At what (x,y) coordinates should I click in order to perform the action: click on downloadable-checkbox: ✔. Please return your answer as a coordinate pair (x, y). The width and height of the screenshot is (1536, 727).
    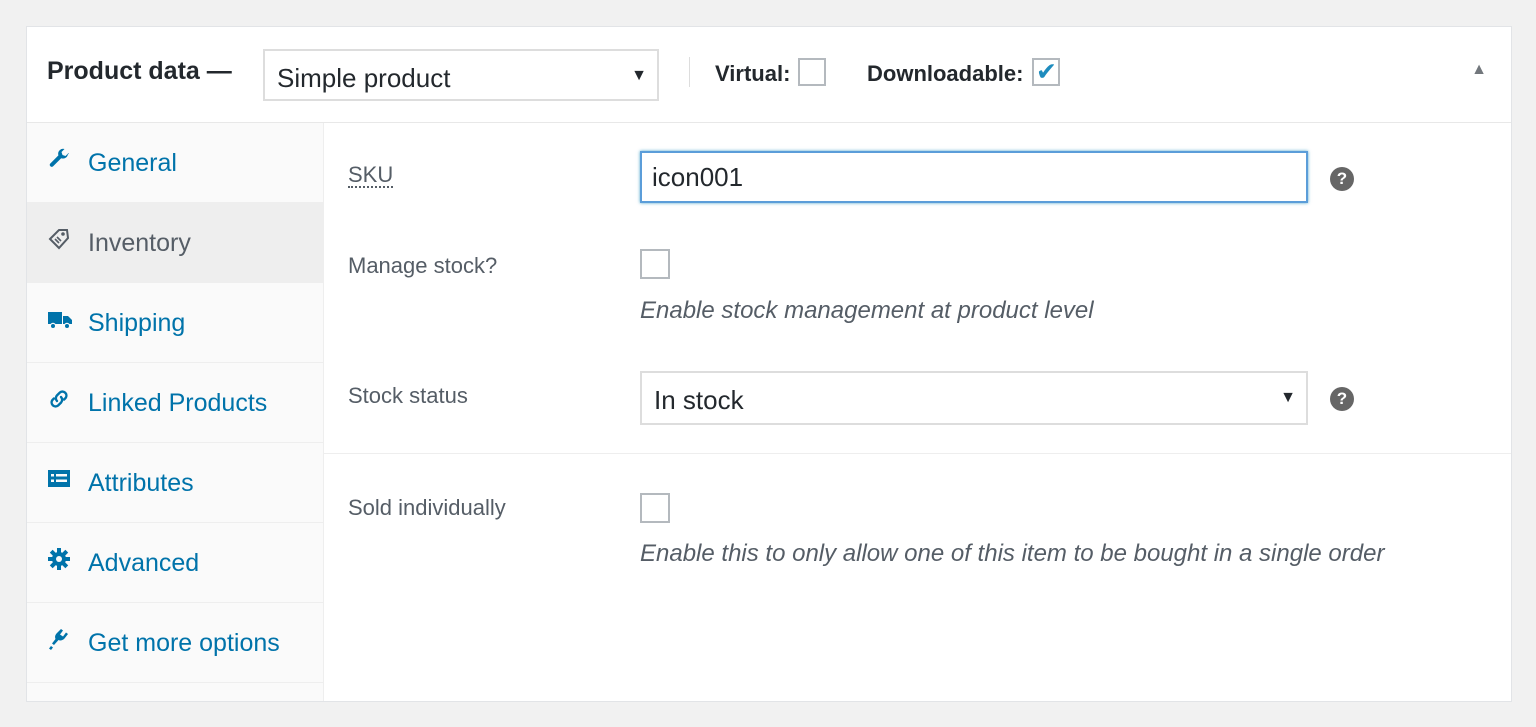
    Looking at the image, I should click on (1046, 72).